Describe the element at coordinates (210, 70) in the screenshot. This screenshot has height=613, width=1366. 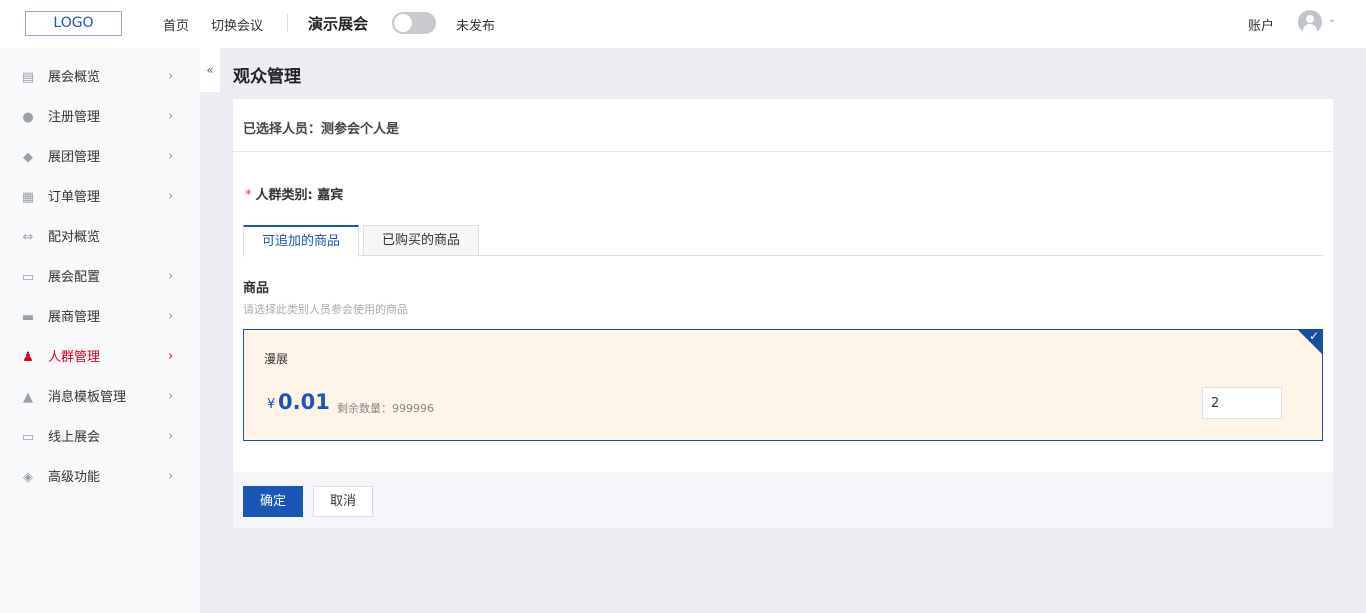
I see `collapse-sidebar-button: «` at that location.